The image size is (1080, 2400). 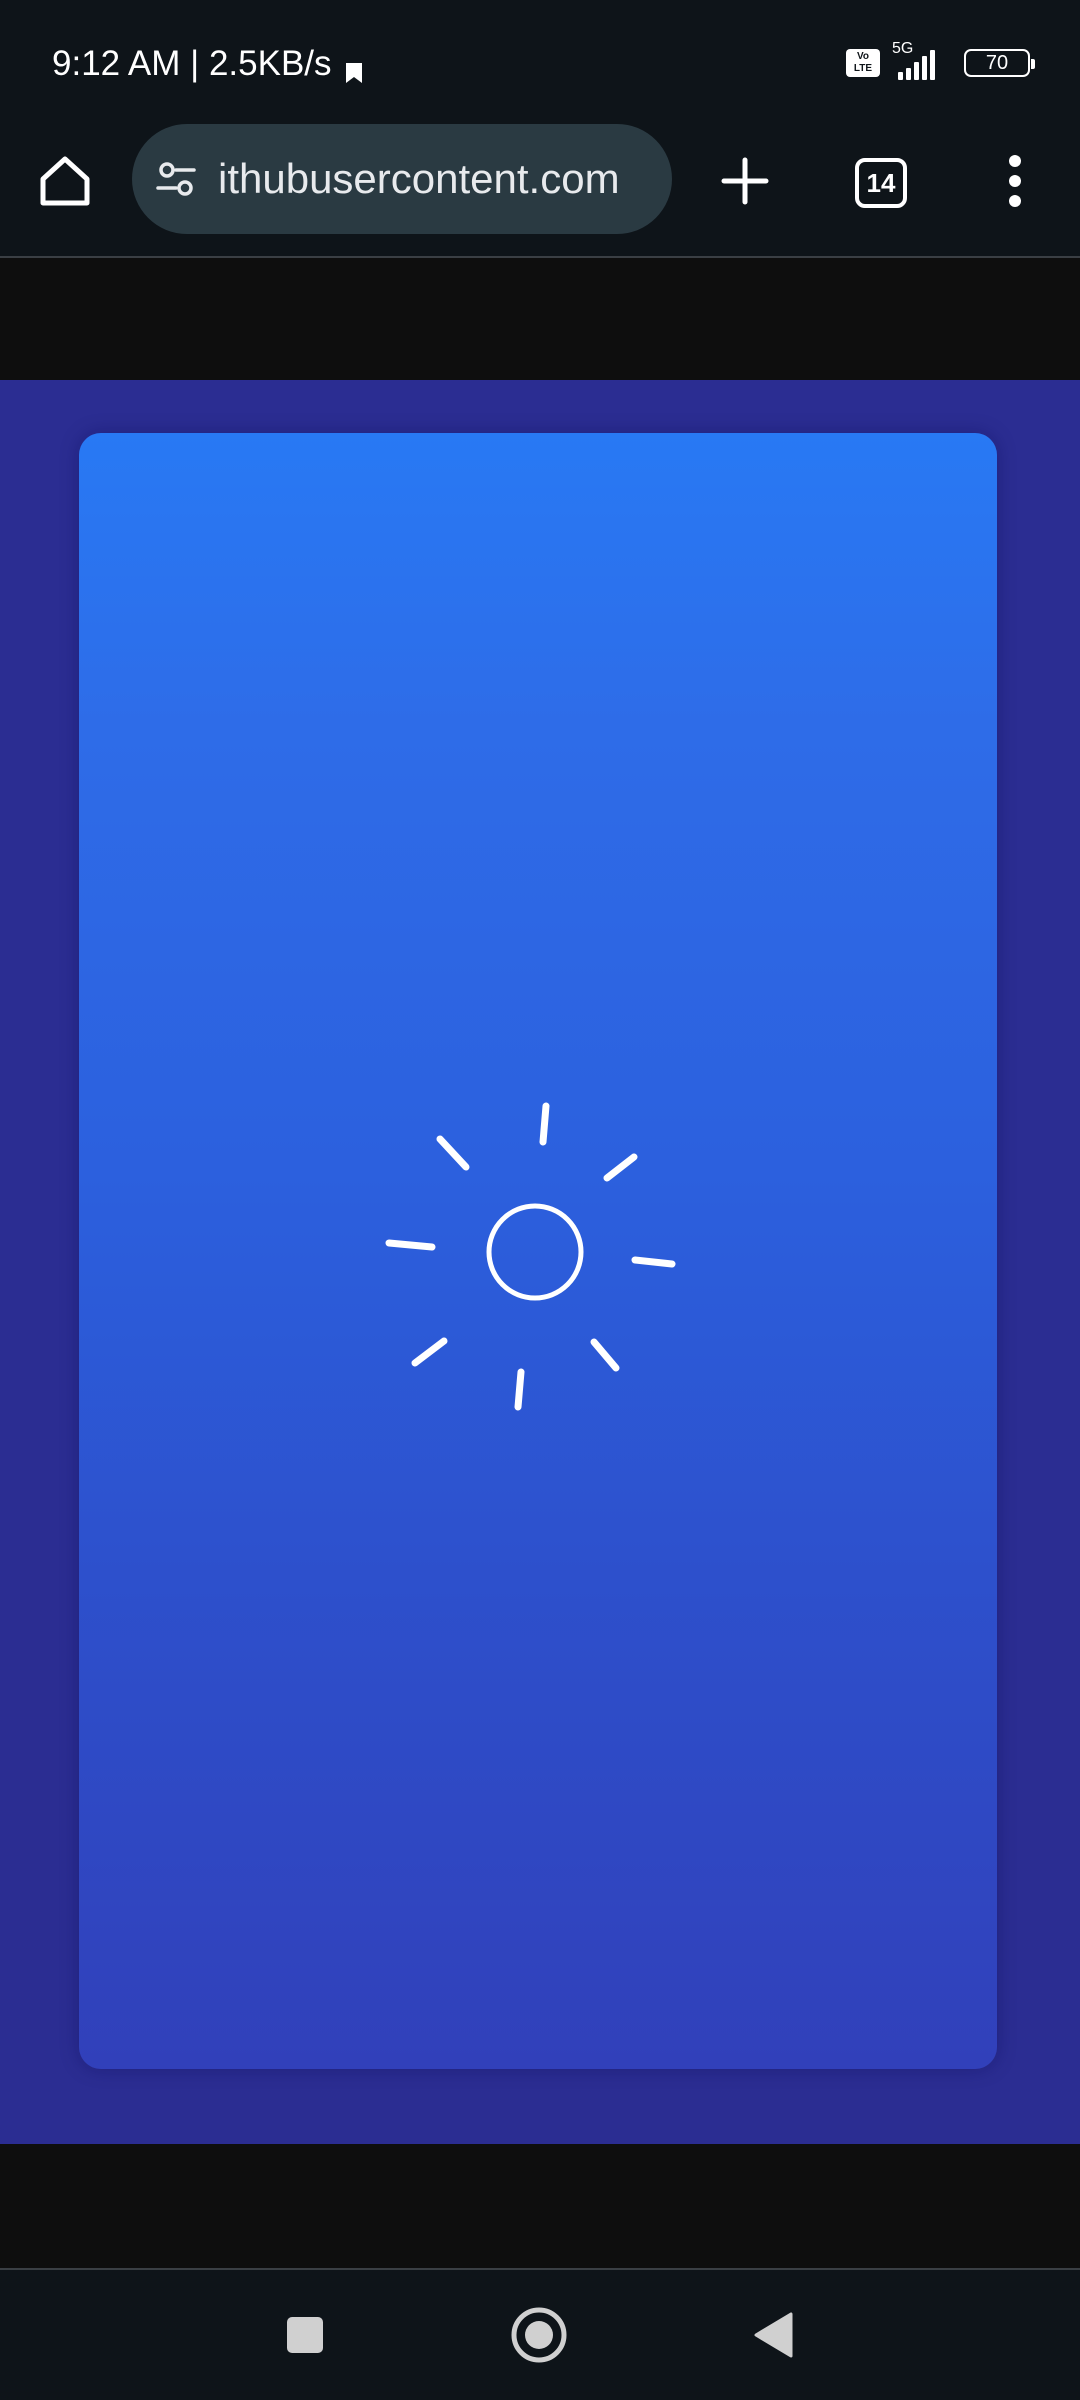 I want to click on battery-level: 70, so click(x=997, y=62).